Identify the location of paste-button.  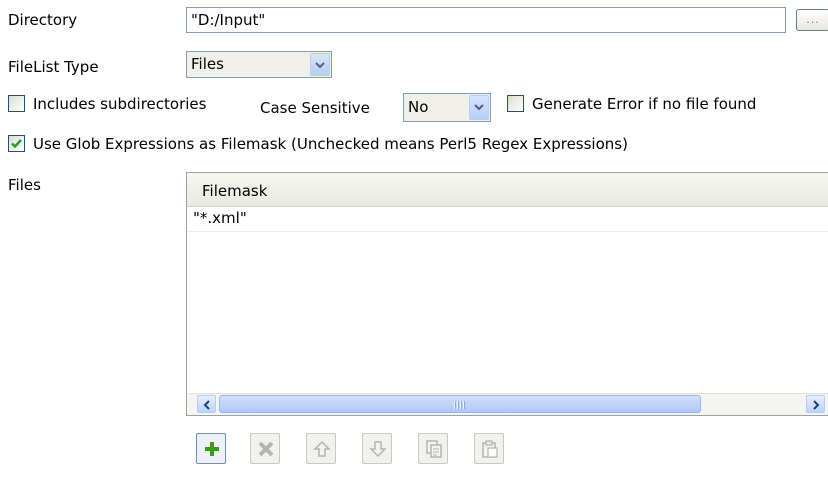
(489, 448).